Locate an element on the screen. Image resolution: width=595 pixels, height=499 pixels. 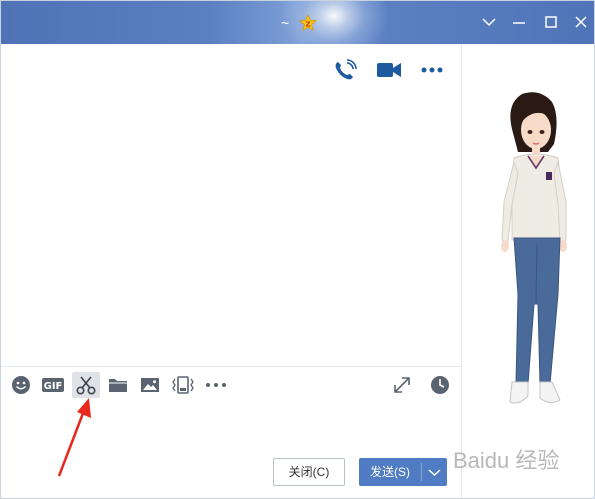
qq-star-badge-icon: Z is located at coordinates (308, 22).